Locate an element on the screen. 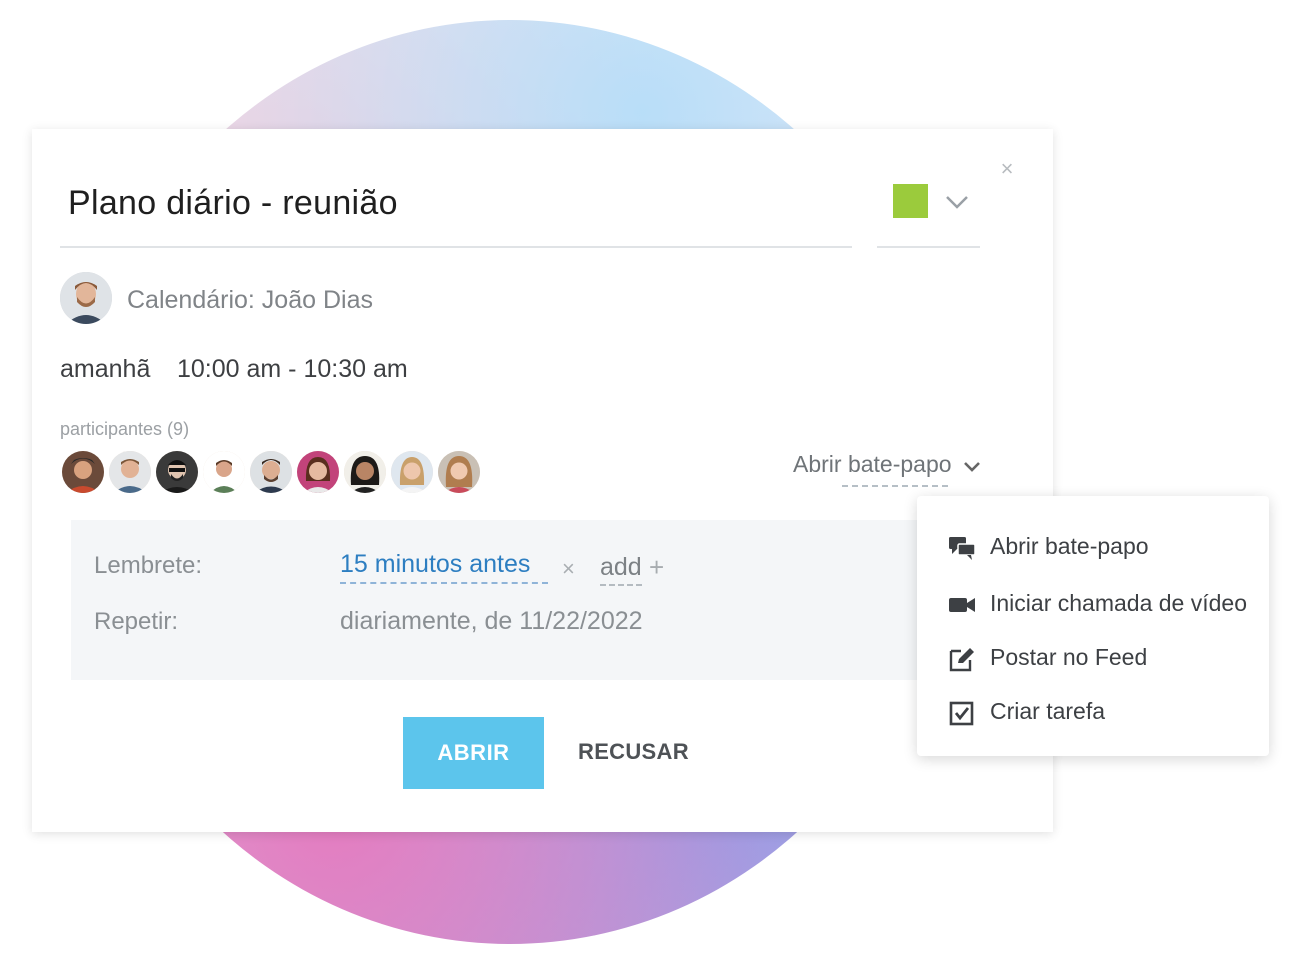 The height and width of the screenshot is (964, 1310). event-color-swatch is located at coordinates (910, 201).